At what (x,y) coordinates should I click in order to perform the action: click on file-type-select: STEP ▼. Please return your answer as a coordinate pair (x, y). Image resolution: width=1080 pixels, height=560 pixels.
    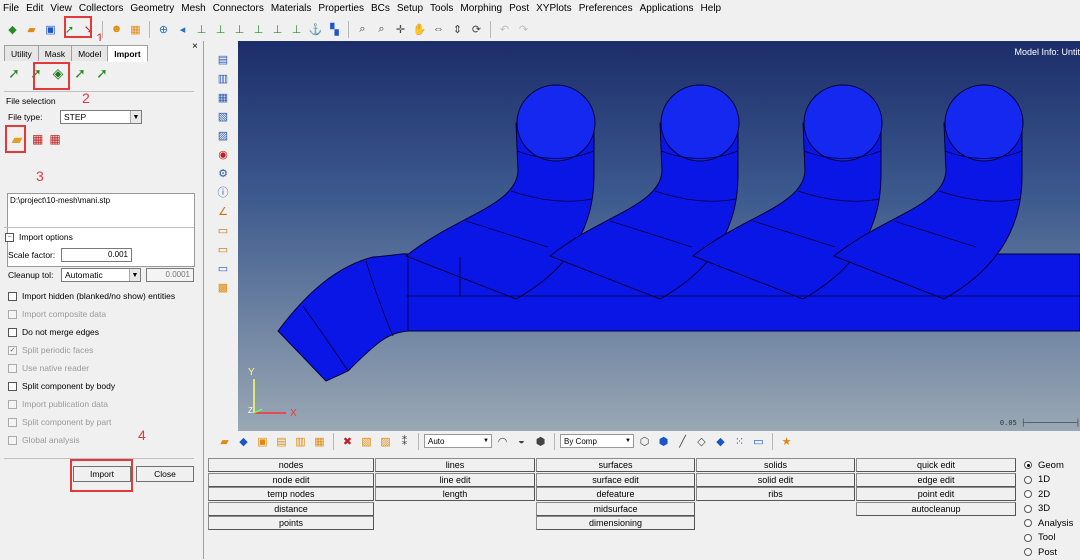
    Looking at the image, I should click on (101, 117).